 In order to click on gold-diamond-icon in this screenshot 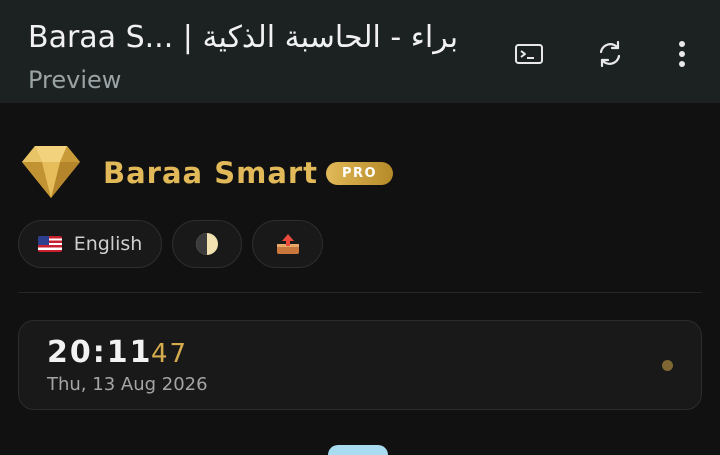, I will do `click(51, 172)`.